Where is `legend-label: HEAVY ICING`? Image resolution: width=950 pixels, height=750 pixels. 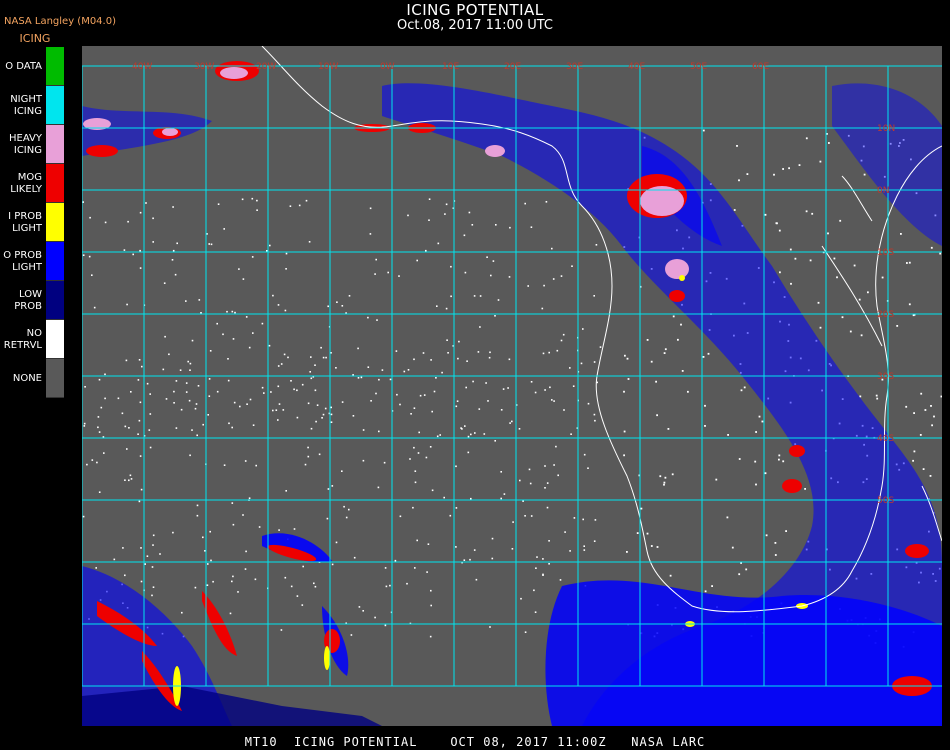 legend-label: HEAVY ICING is located at coordinates (25, 144).